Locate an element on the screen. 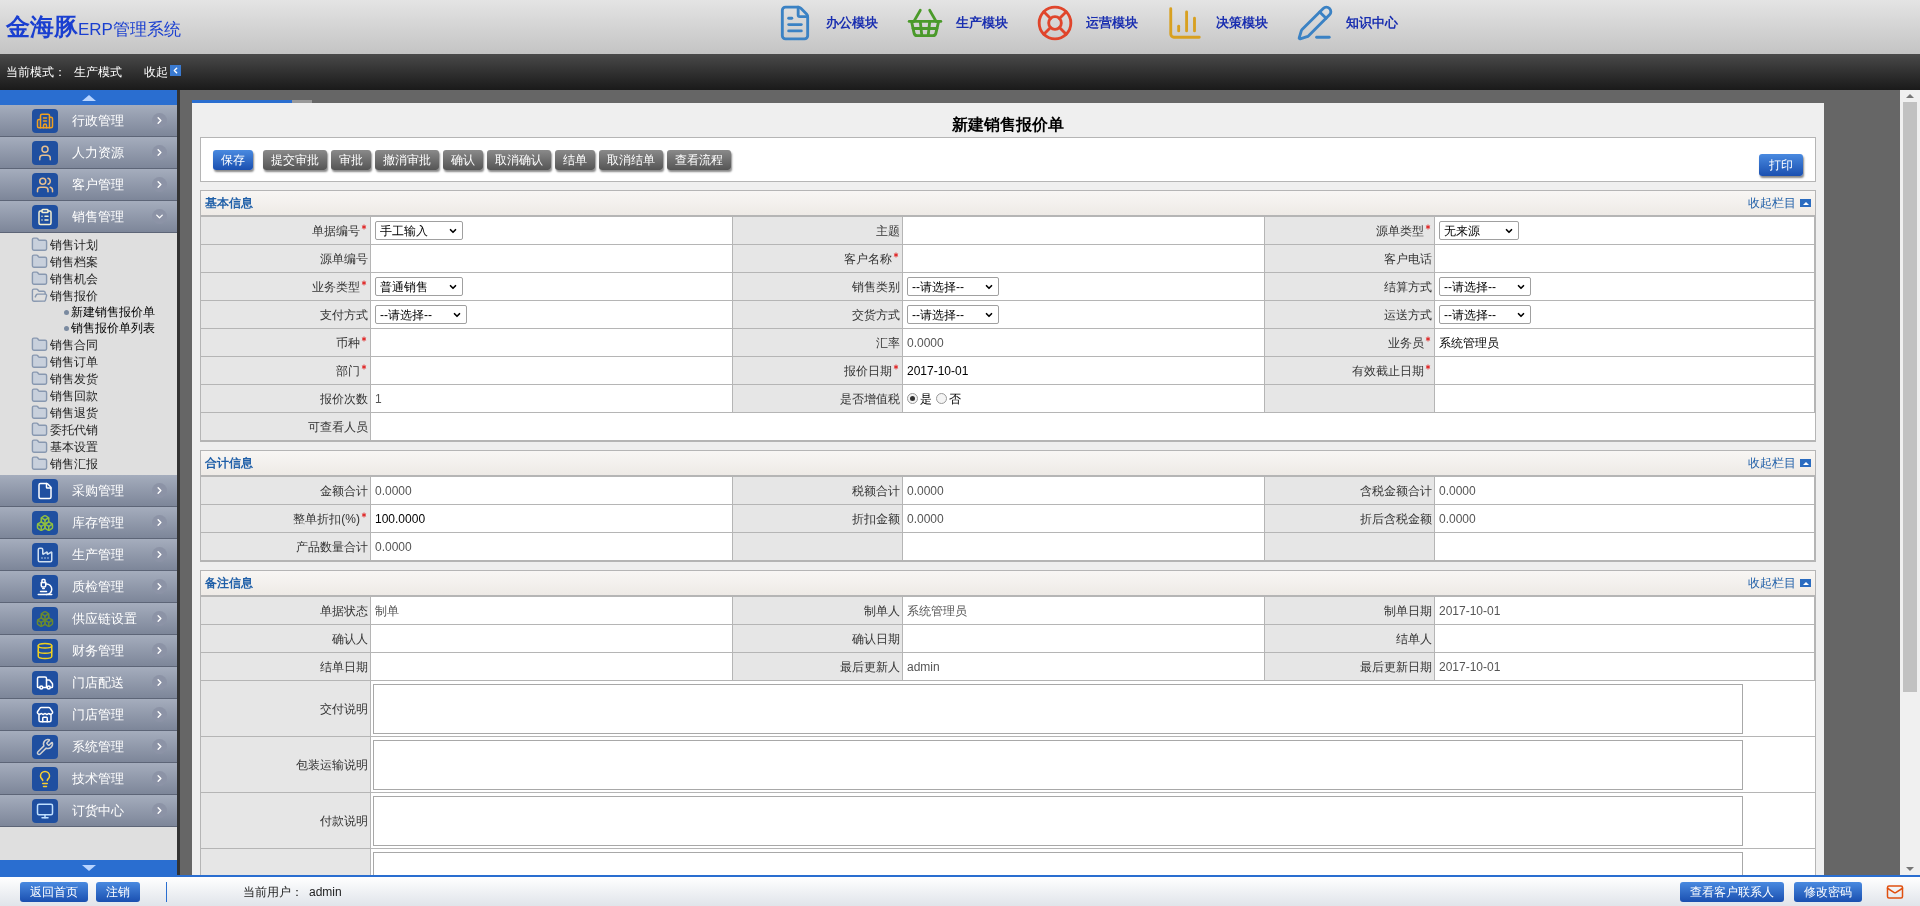 The width and height of the screenshot is (1920, 906). toolbar-button: 取消结单 is located at coordinates (631, 159).